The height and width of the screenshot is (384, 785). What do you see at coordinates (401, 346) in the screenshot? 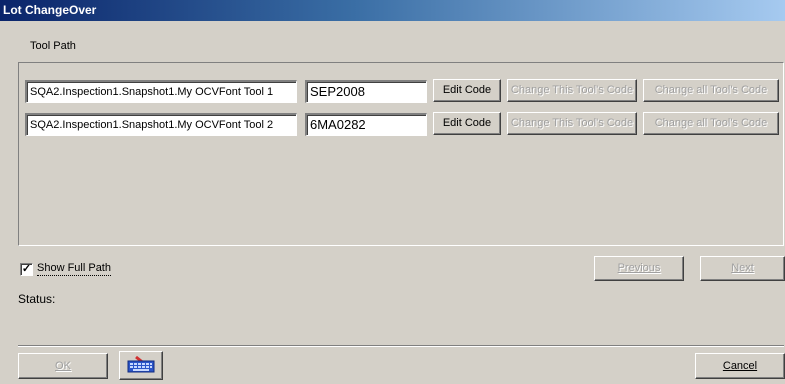
I see `footer-divider` at bounding box center [401, 346].